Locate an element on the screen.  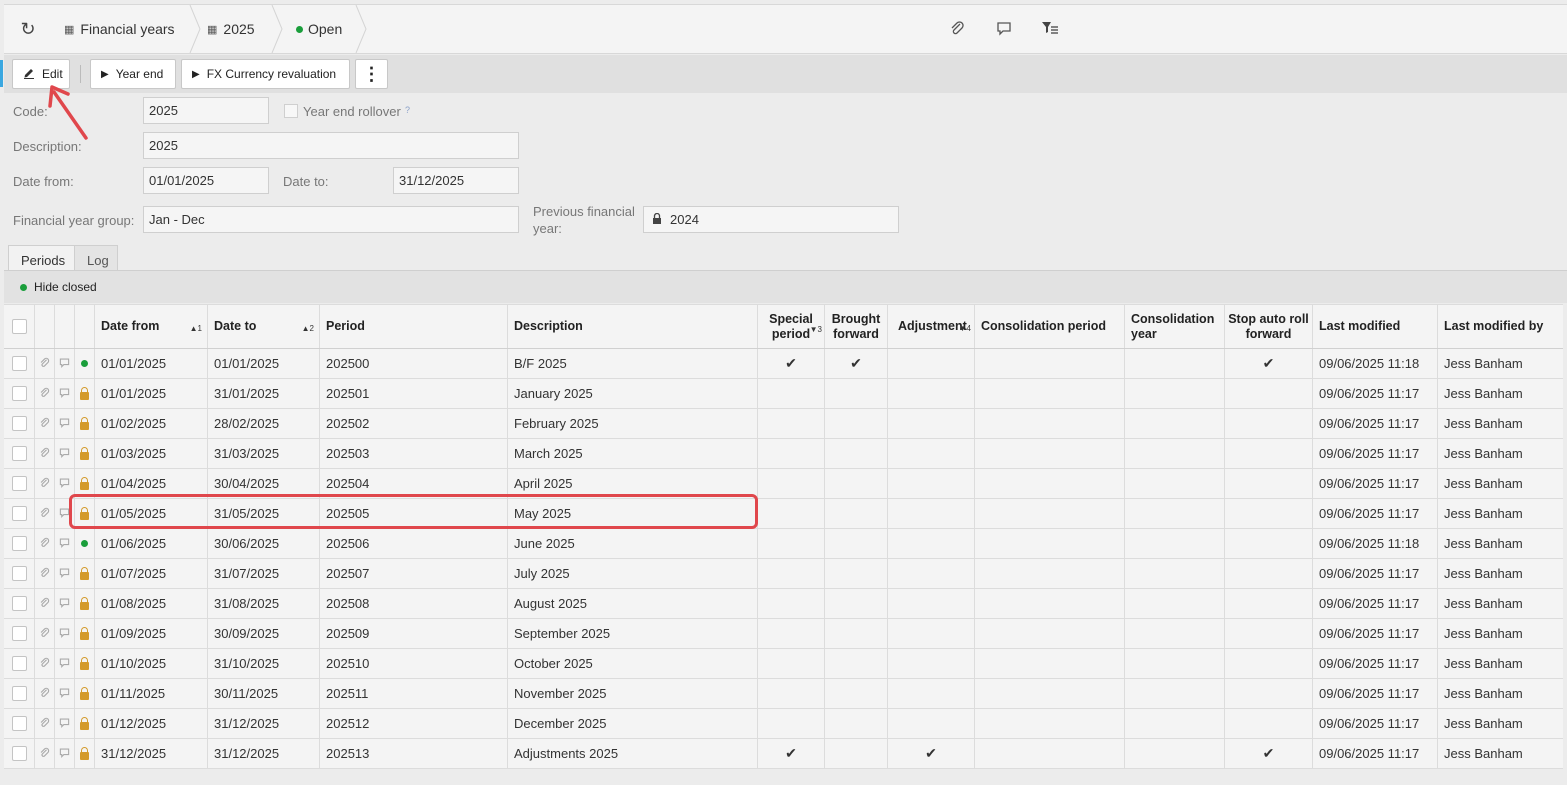
header-period: Period is located at coordinates (413, 326).